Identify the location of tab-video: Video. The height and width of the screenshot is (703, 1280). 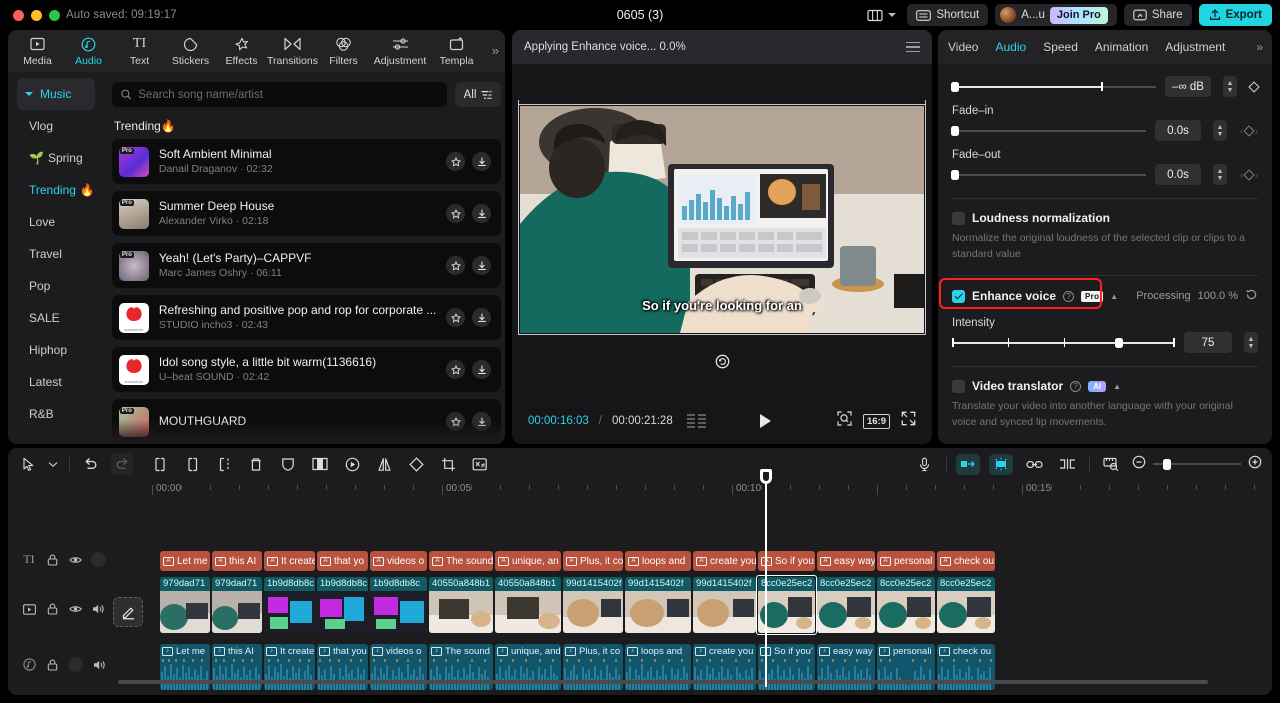
(963, 47).